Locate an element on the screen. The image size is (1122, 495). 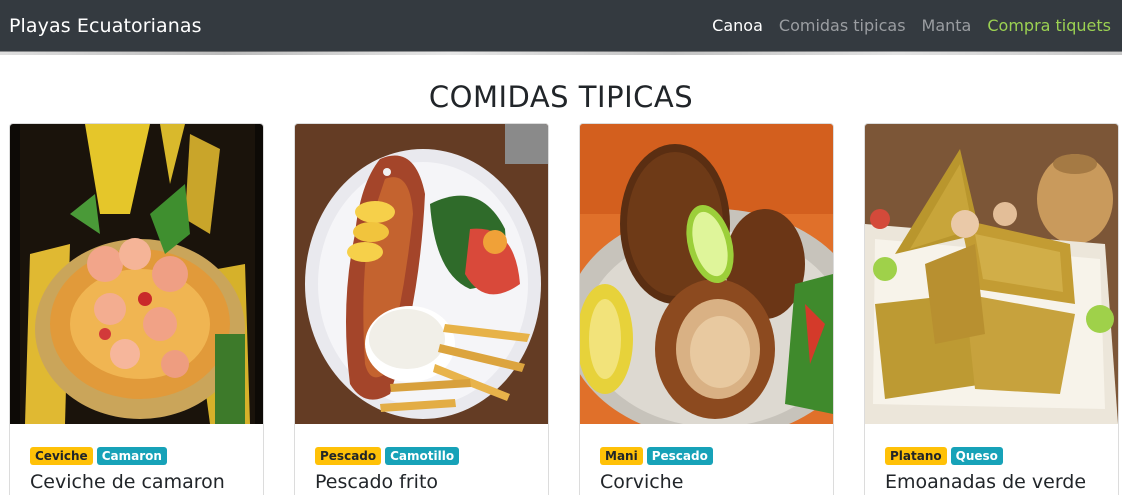
tag-list: Pescado Camotillo is located at coordinates (421, 456).